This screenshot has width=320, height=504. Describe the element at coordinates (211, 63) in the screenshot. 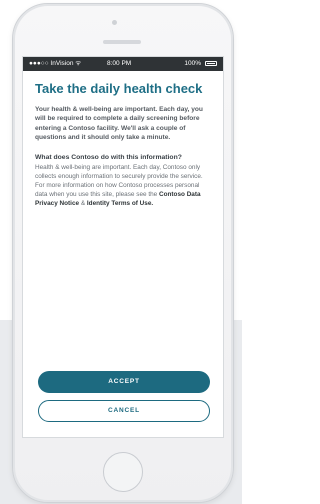

I see `battery-icon` at that location.